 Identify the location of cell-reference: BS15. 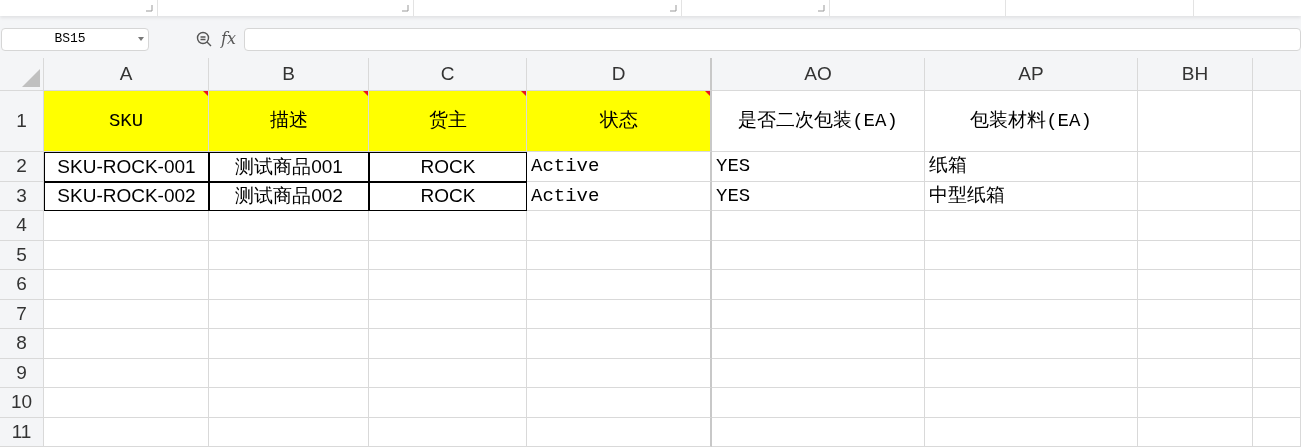
(70, 39).